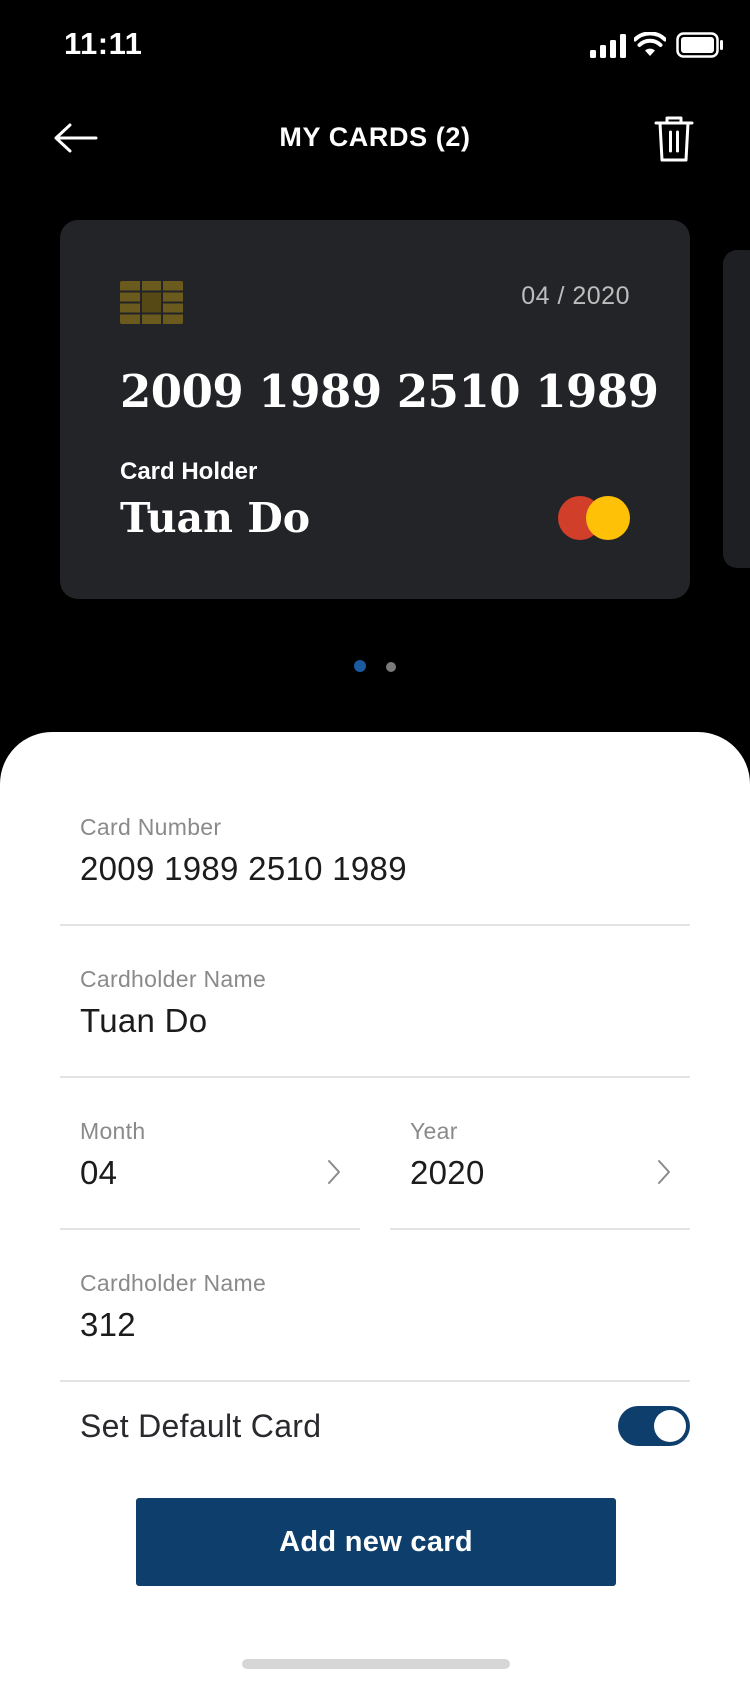  Describe the element at coordinates (143, 1021) in the screenshot. I see `cardholder-name-input: Tuan Do` at that location.